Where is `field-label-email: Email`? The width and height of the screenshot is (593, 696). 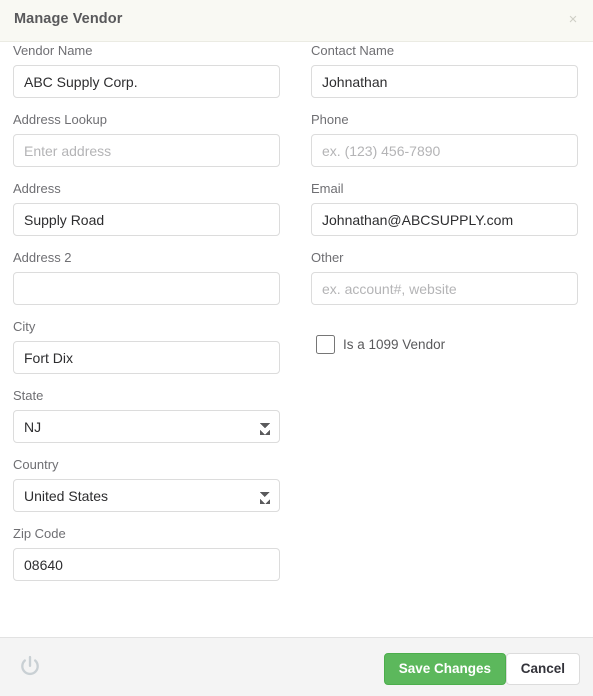
field-label-email: Email is located at coordinates (327, 188).